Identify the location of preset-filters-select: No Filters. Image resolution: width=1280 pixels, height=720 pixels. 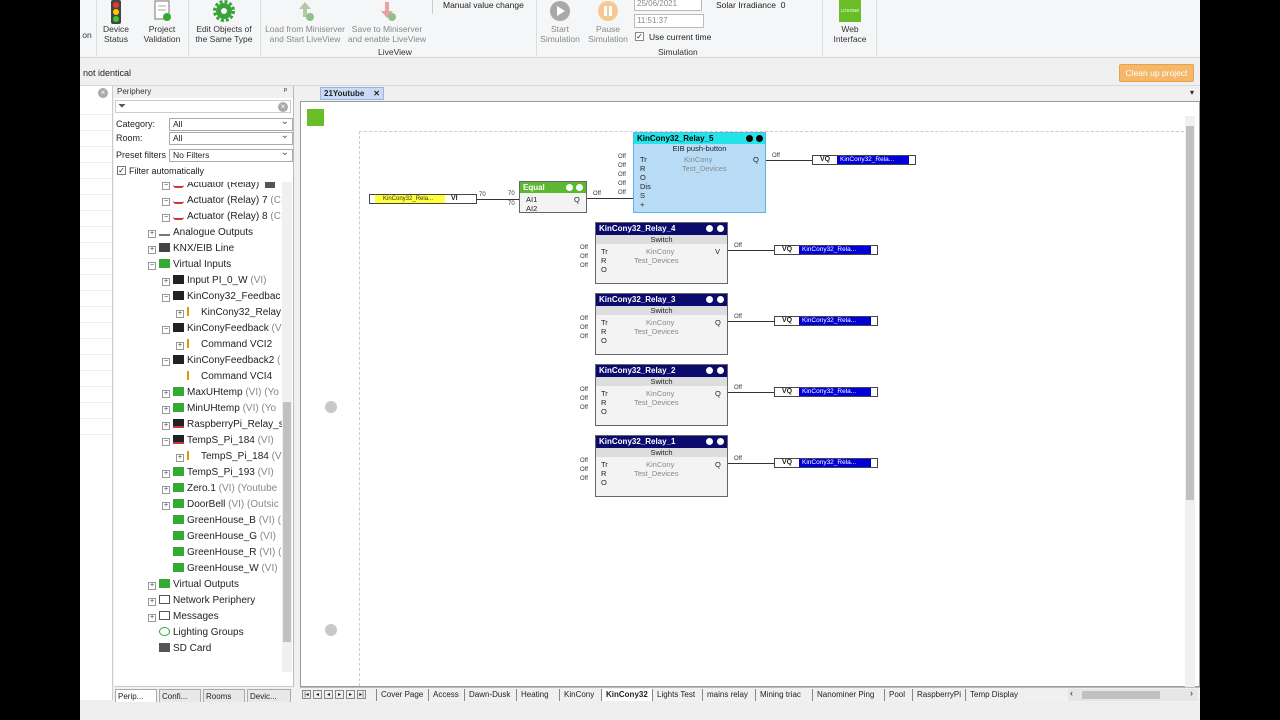
(231, 154).